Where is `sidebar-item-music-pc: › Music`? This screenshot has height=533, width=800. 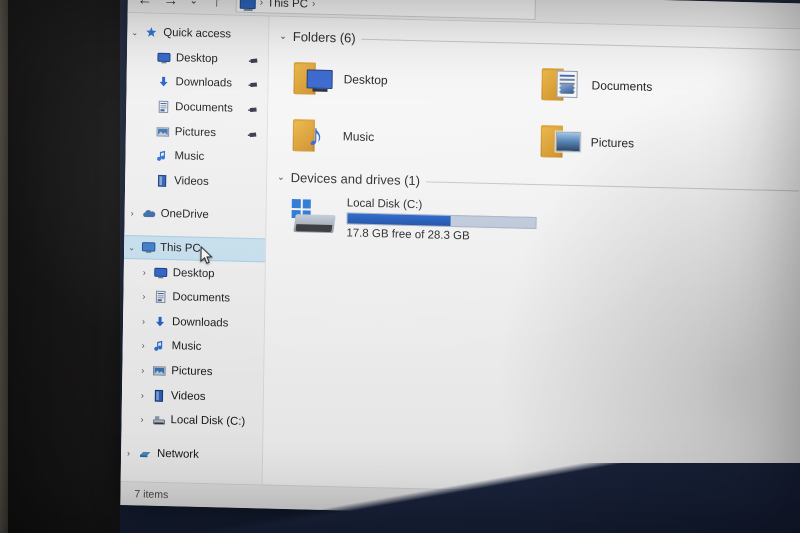
sidebar-item-music-pc: › Music is located at coordinates (193, 347).